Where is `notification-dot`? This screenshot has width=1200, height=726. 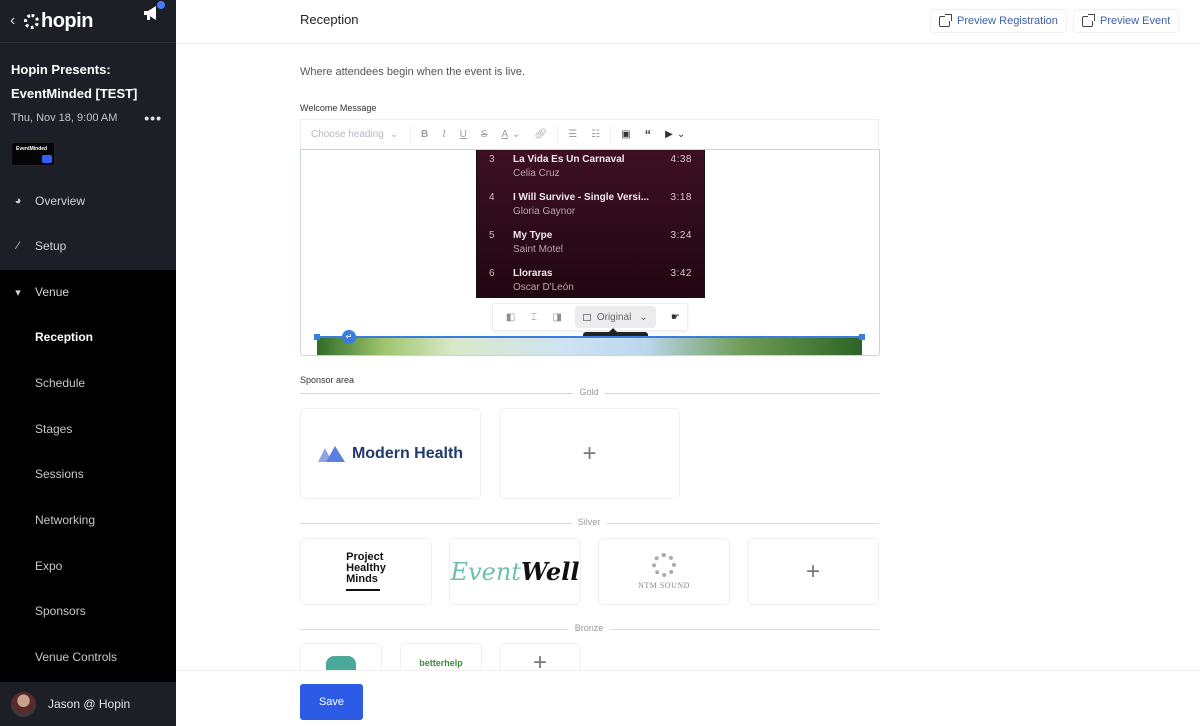
notification-dot is located at coordinates (161, 5).